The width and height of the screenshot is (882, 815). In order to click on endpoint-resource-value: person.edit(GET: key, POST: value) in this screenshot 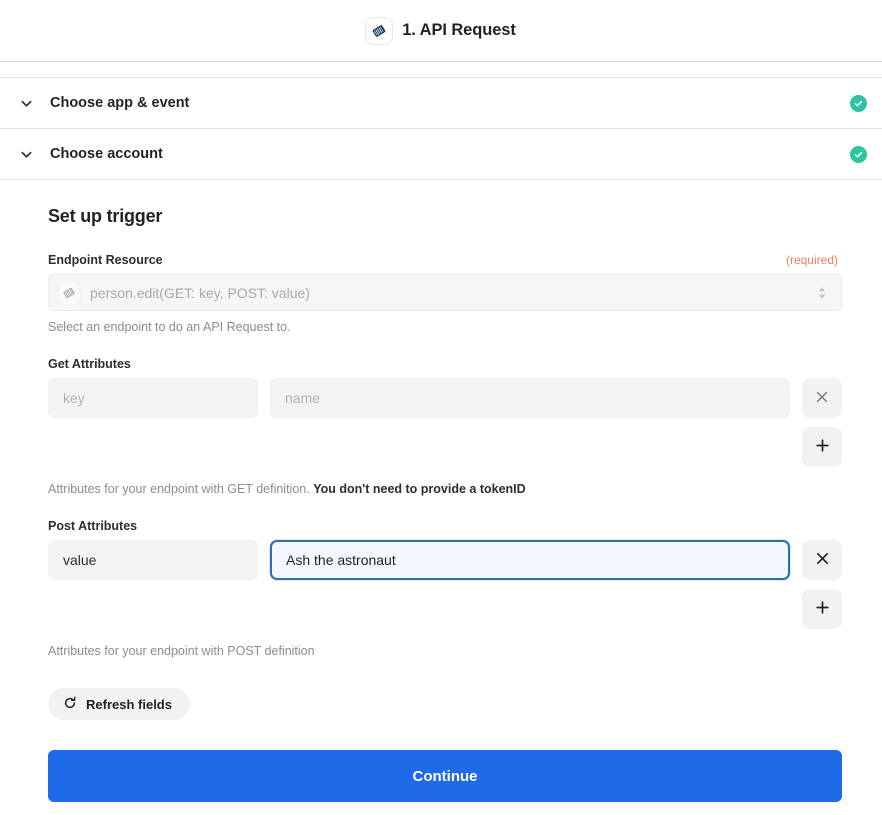, I will do `click(200, 292)`.